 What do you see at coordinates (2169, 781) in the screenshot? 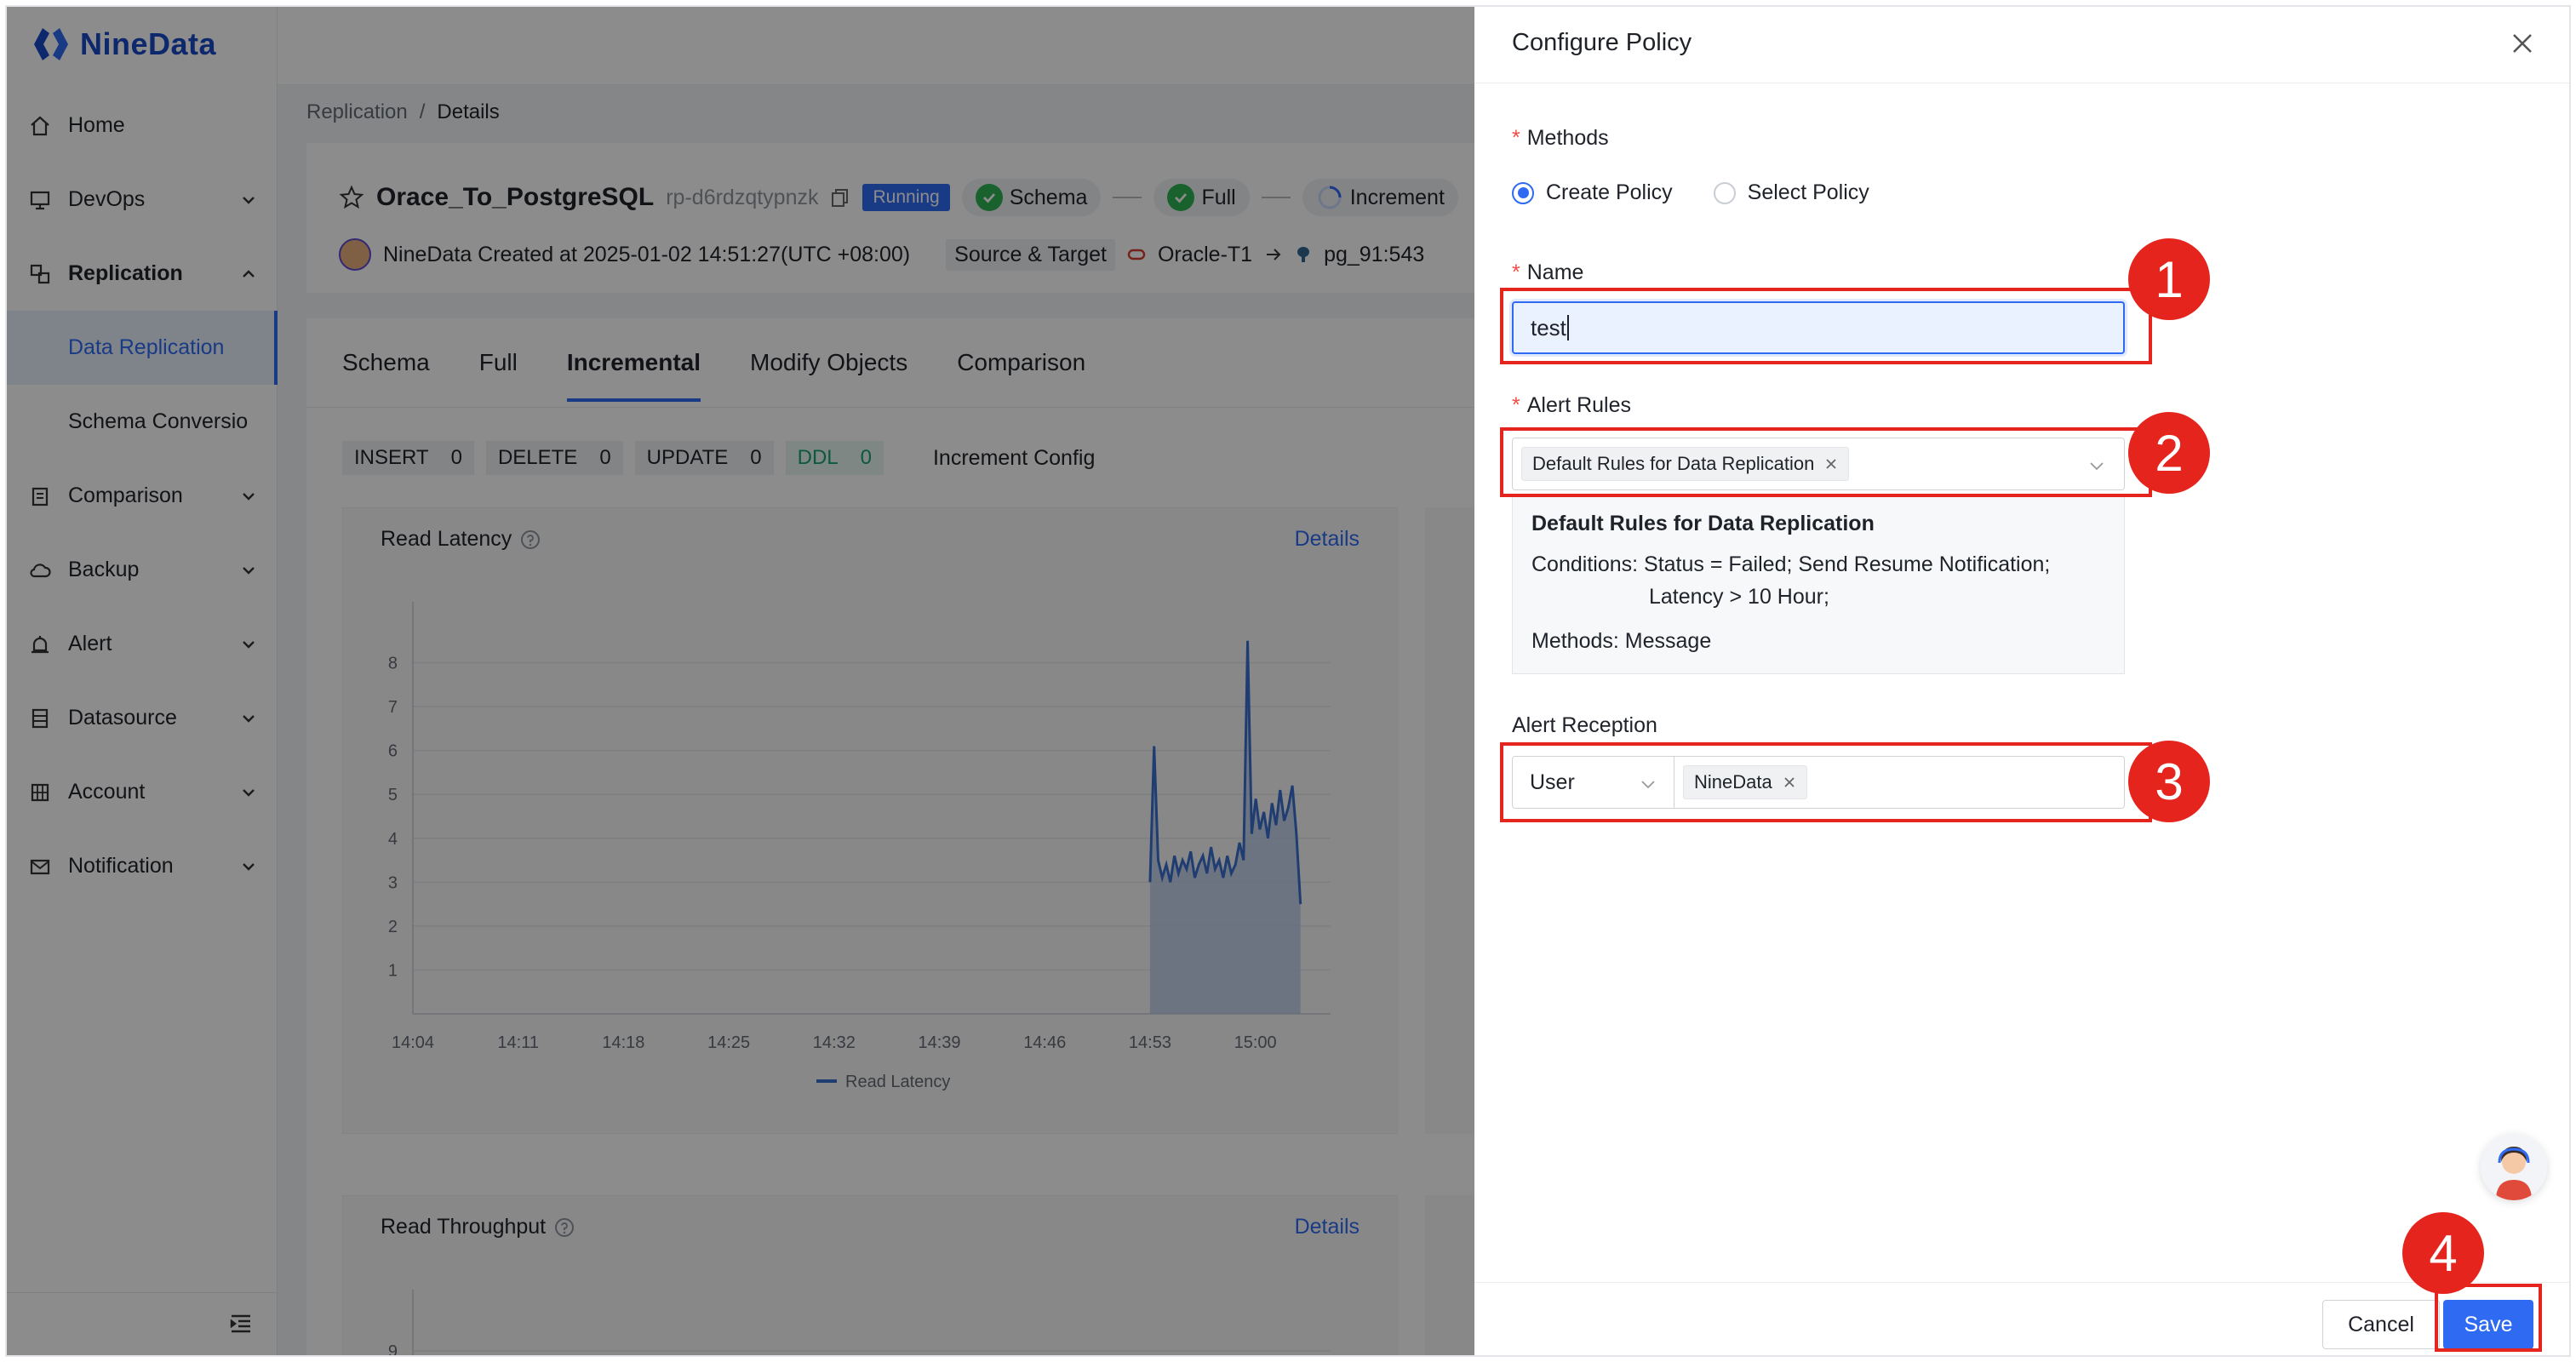
I see `annotation-badge-3: 3` at bounding box center [2169, 781].